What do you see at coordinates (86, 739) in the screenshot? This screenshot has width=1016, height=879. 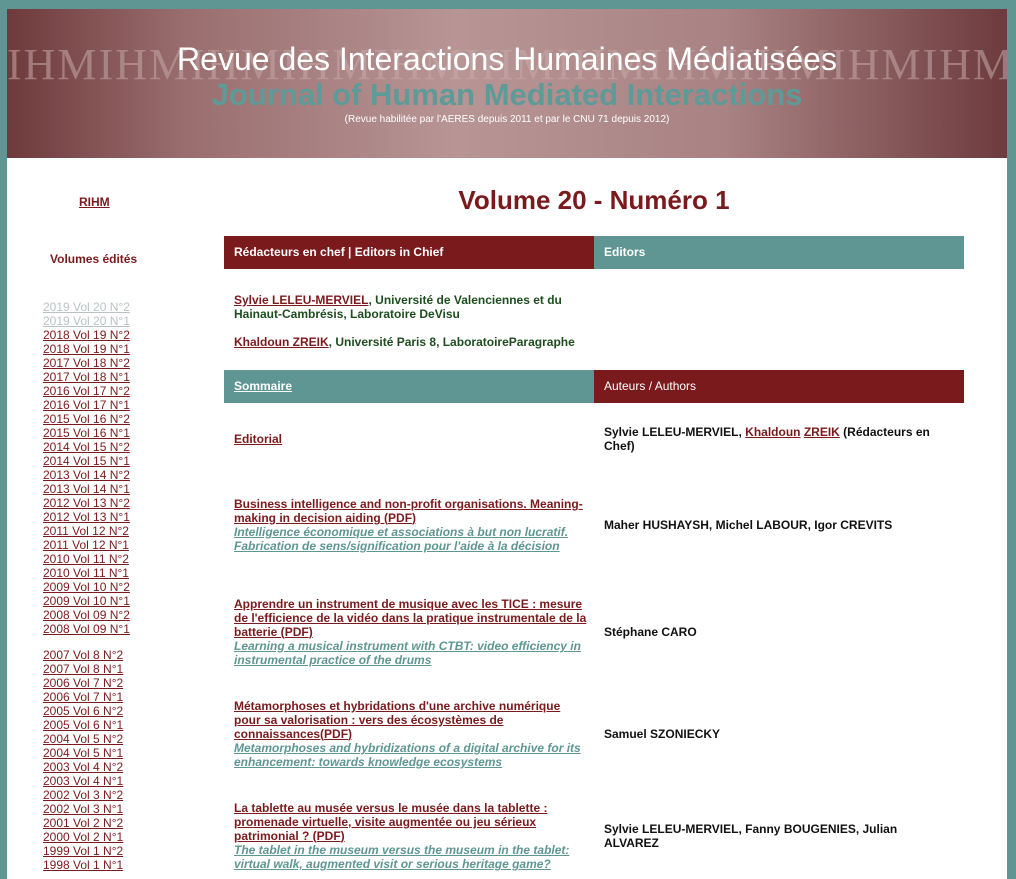 I see `volume-link: 2004 Vol 5 N°2` at bounding box center [86, 739].